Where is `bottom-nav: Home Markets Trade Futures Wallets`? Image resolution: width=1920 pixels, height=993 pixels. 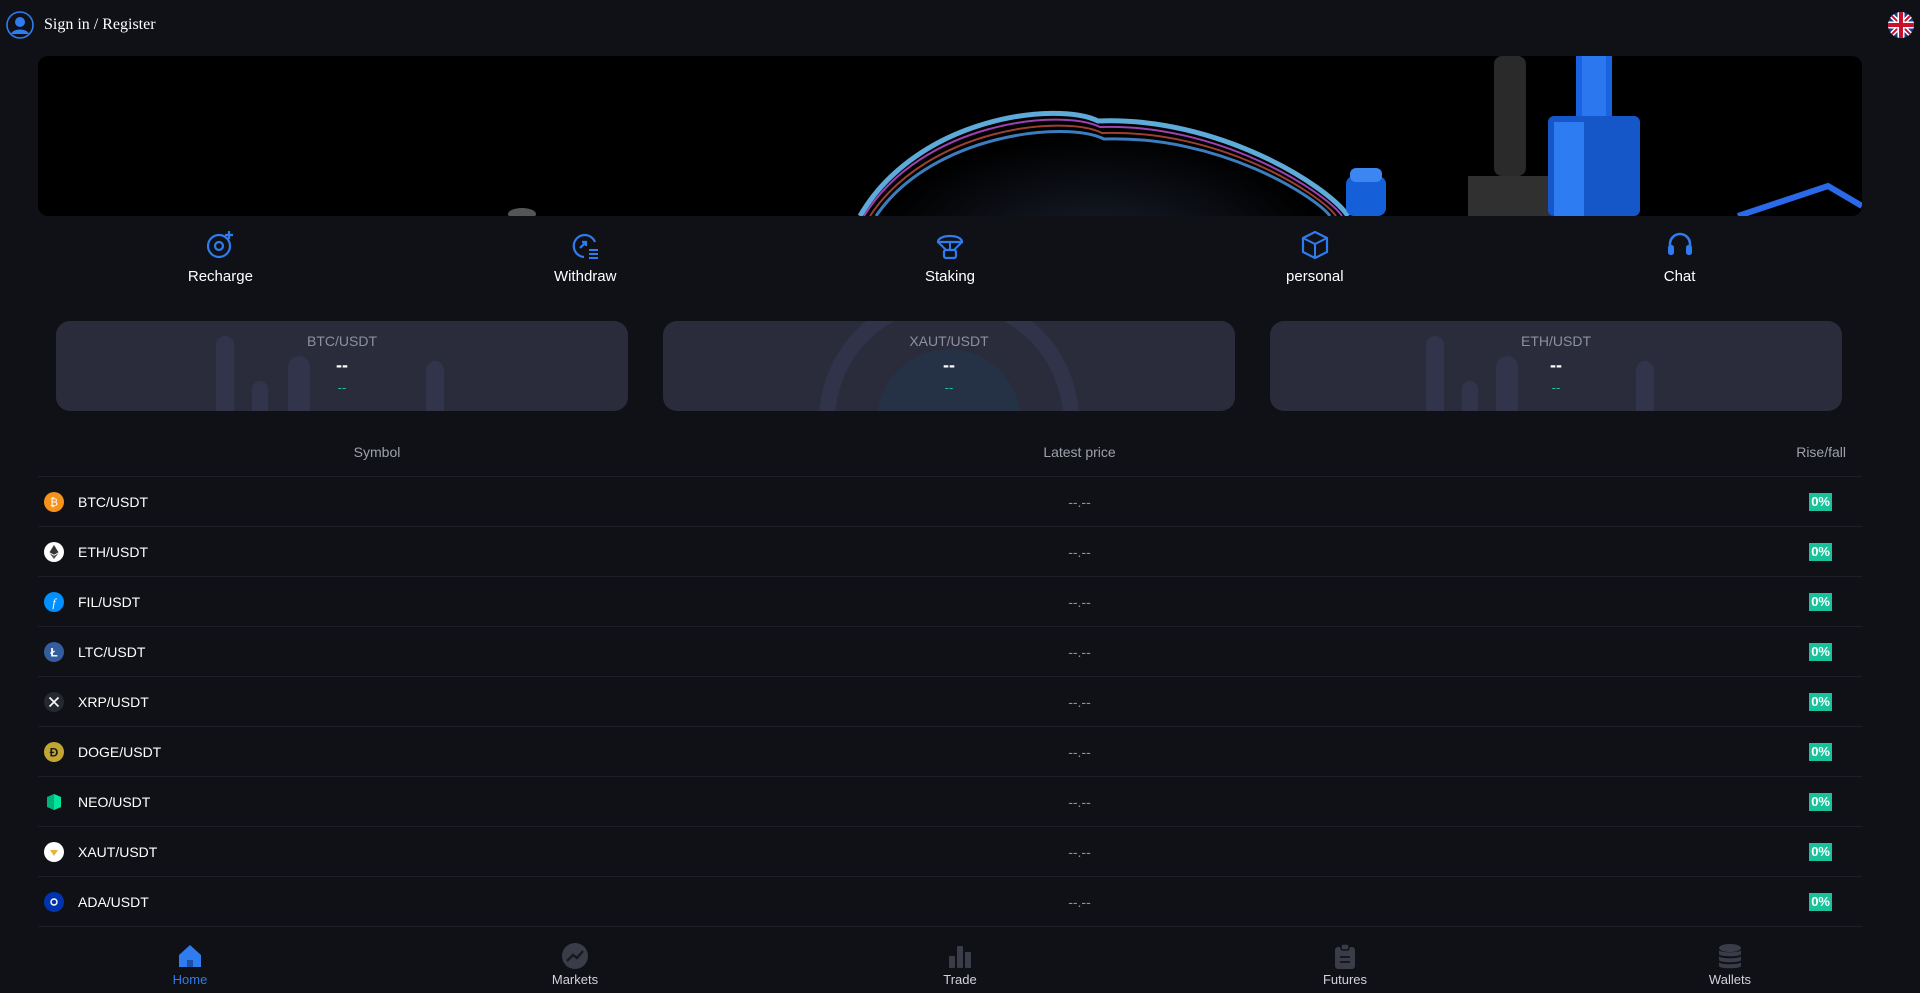 bottom-nav: Home Markets Trade Futures Wallets is located at coordinates (960, 961).